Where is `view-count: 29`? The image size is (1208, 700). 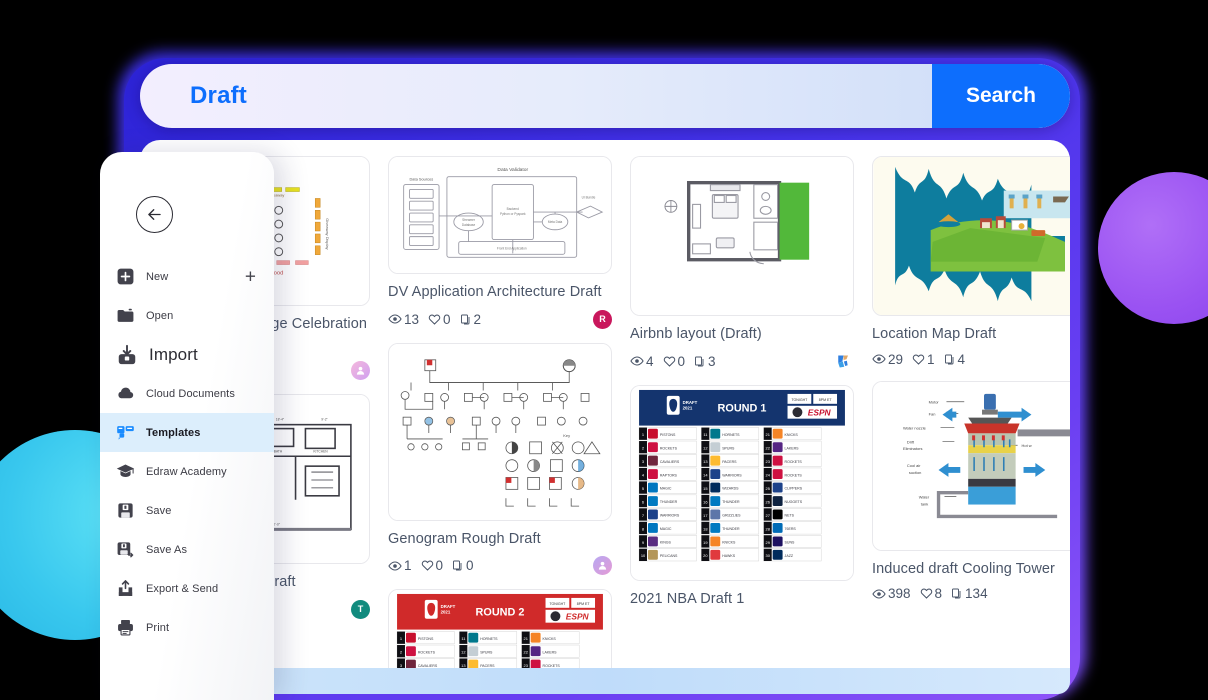
view-count: 29 is located at coordinates (887, 359).